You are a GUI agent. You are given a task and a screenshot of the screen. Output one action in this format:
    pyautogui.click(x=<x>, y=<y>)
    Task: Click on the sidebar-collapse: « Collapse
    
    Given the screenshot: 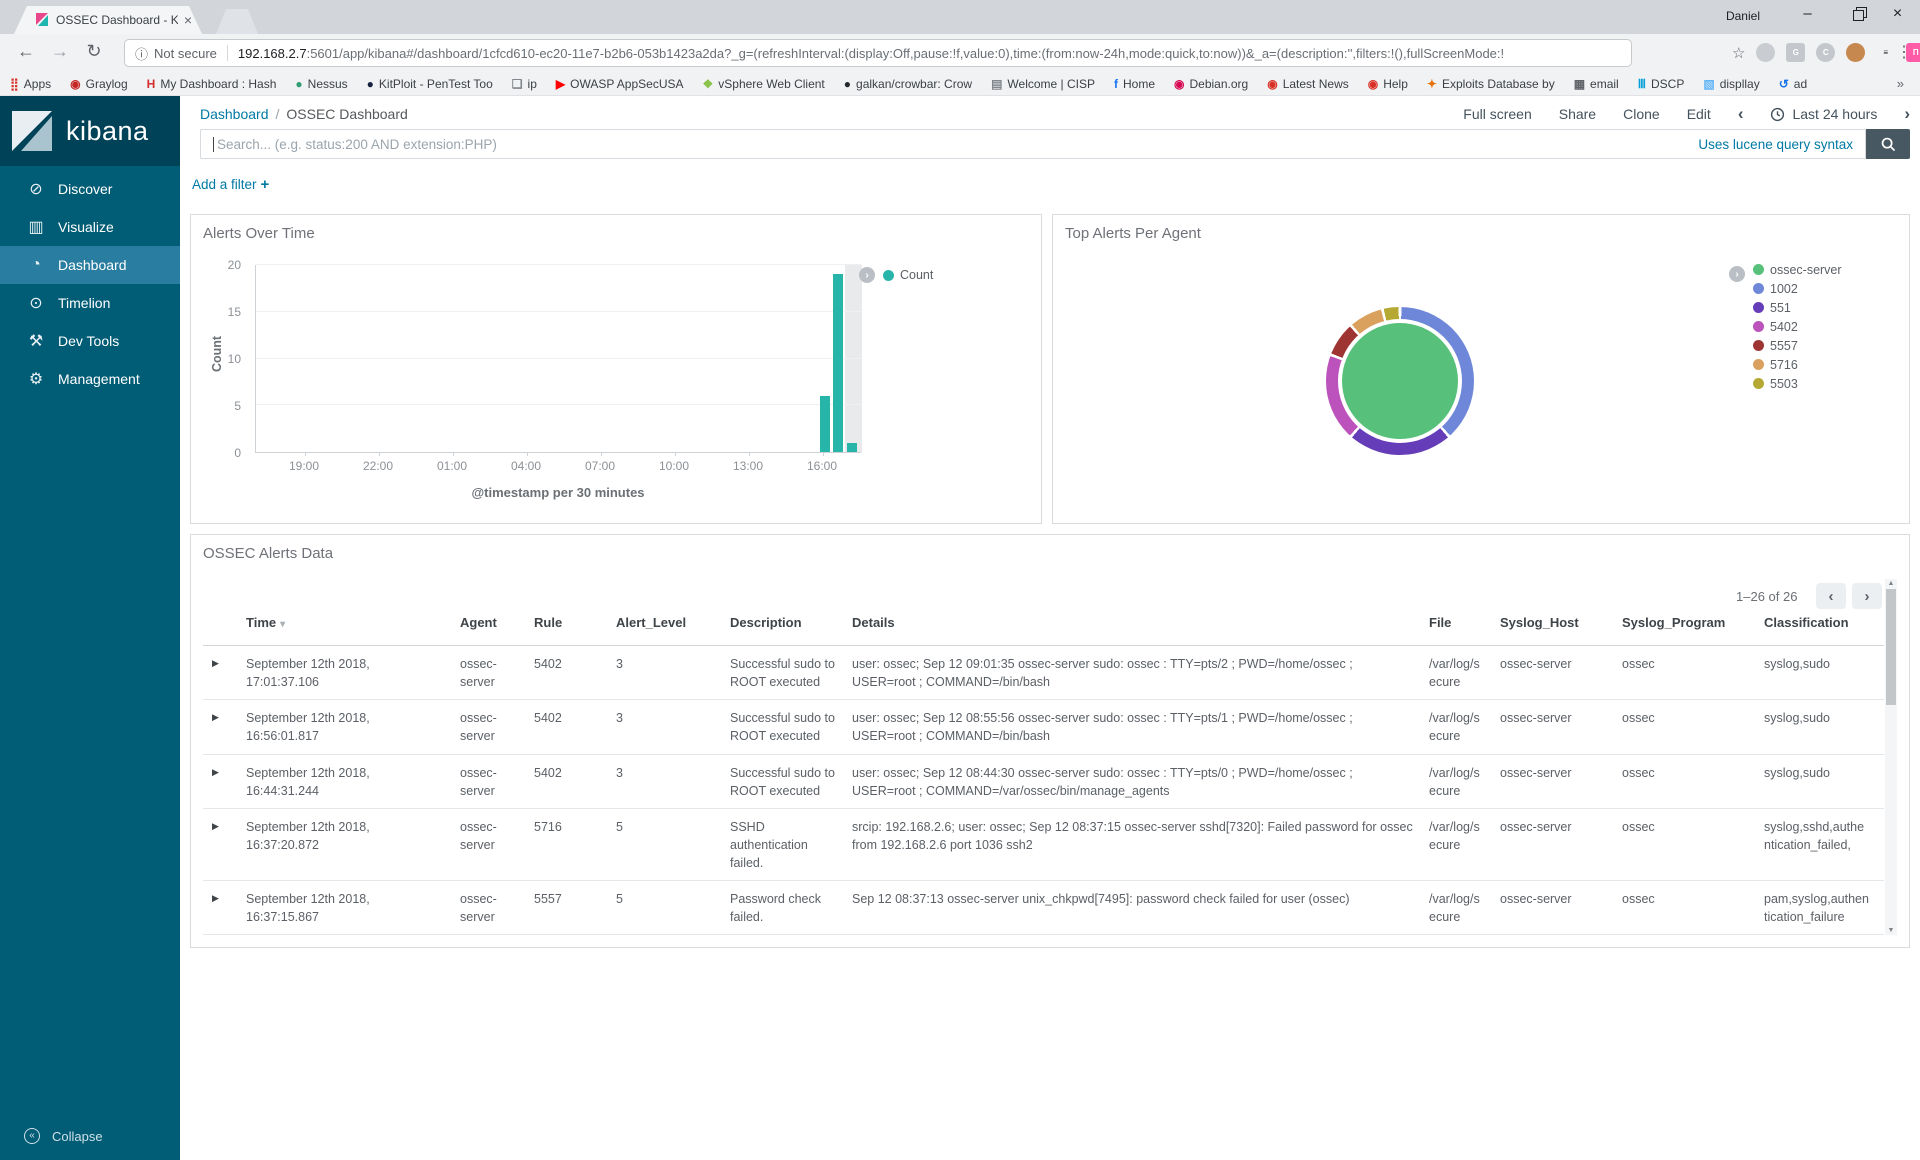 What is the action you would take?
    pyautogui.click(x=63, y=1136)
    